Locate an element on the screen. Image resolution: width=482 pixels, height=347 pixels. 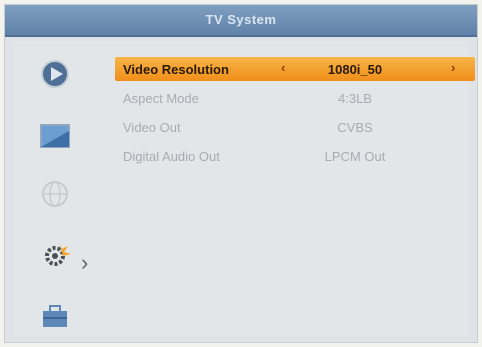
setting-value: 1080i_50 is located at coordinates (355, 69).